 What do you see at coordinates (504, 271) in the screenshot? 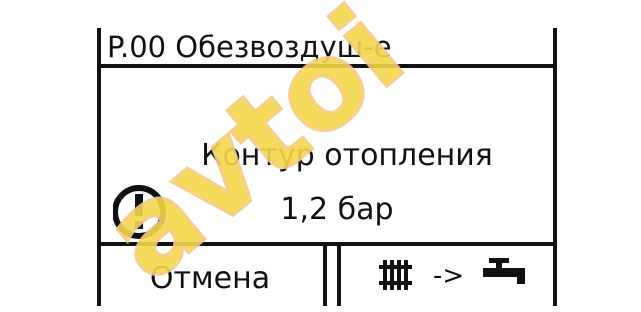
I see `faucet-icon` at bounding box center [504, 271].